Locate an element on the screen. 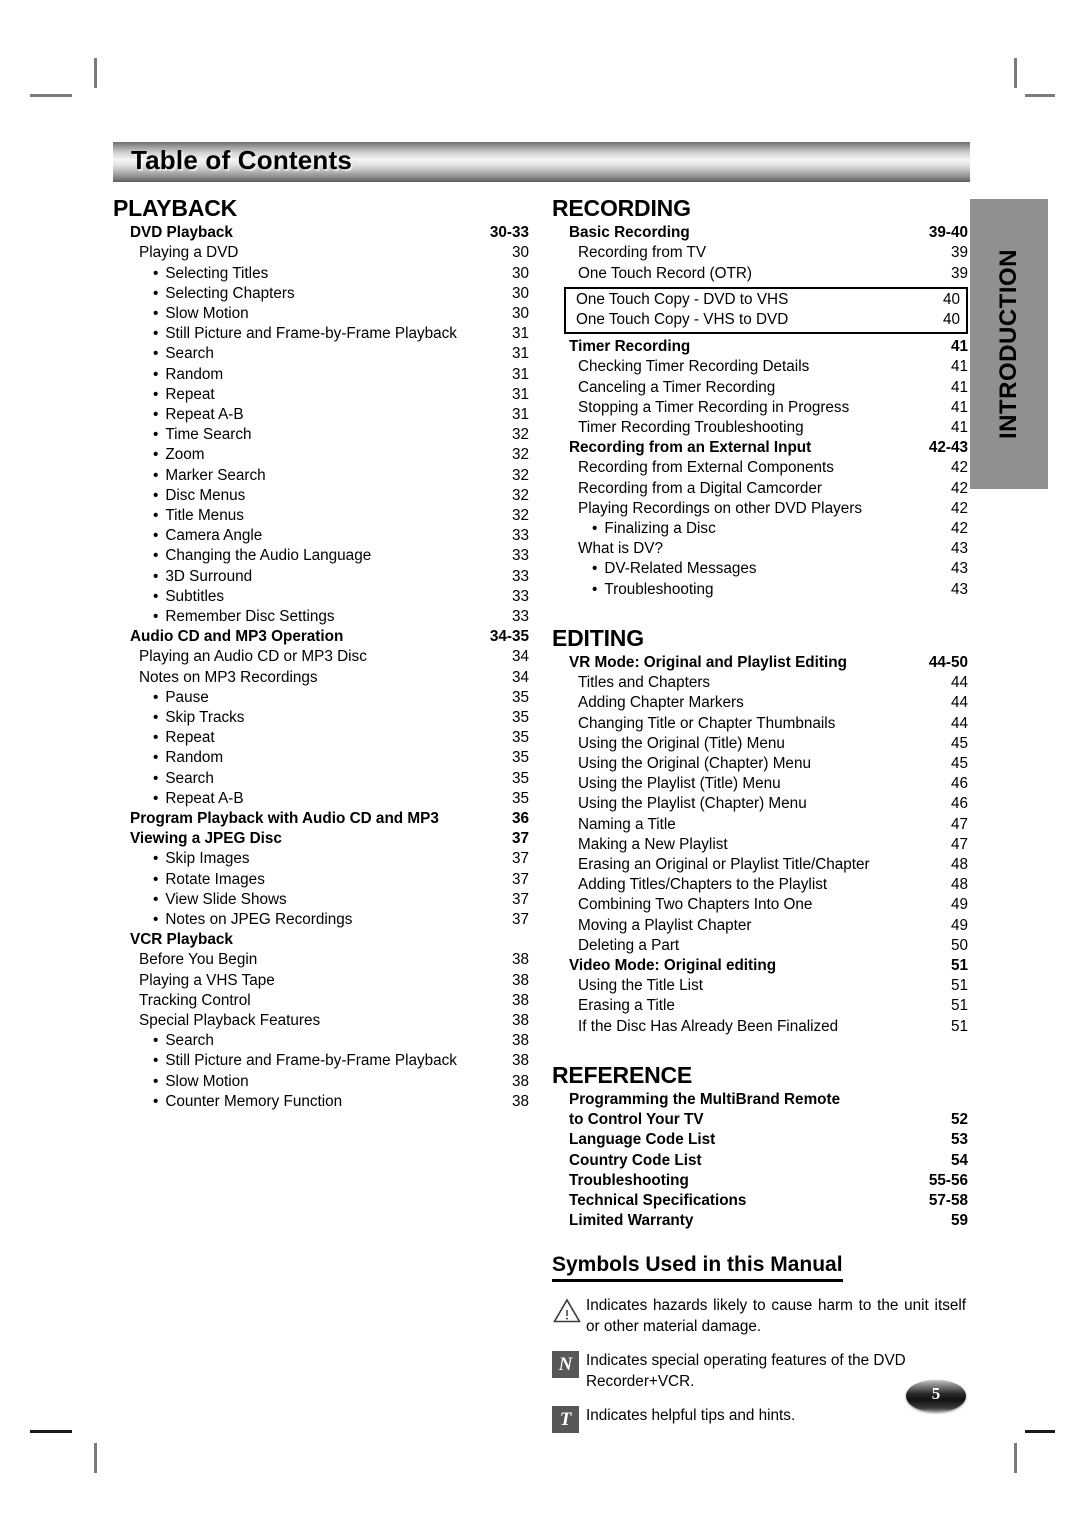 Image resolution: width=1080 pixels, height=1528 pixels. toc-entry: Titles and Chapters 44 is located at coordinates (773, 683).